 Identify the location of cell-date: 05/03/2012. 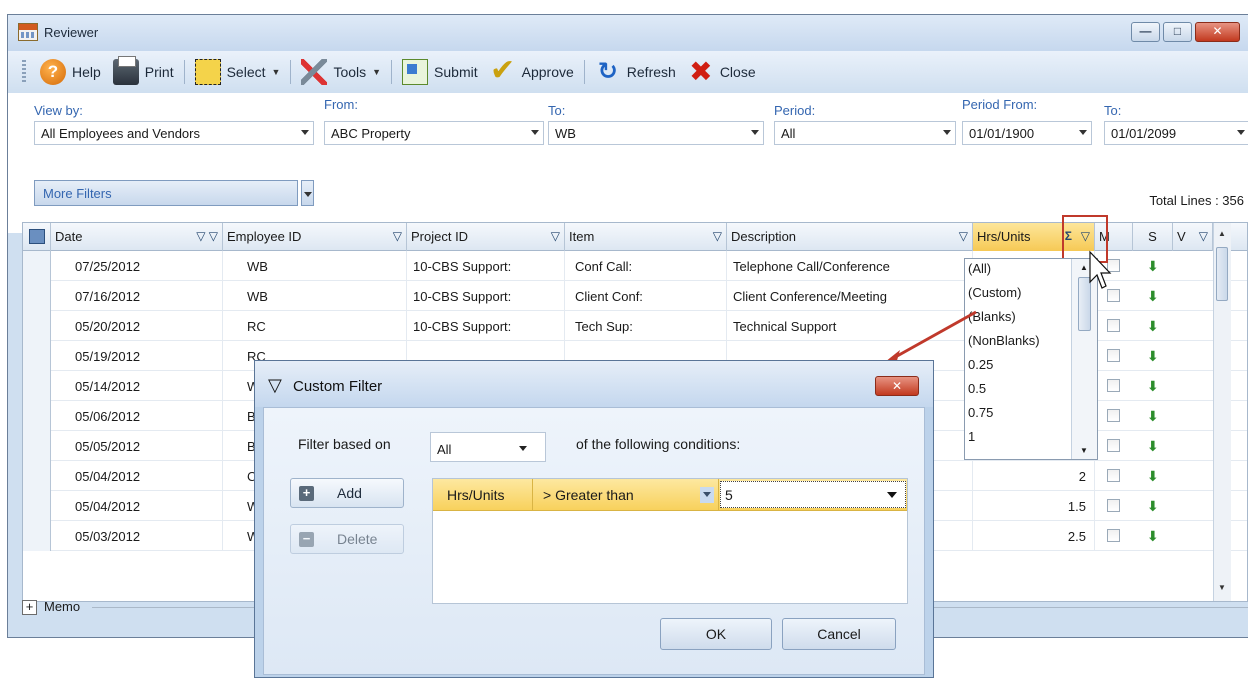
(137, 536).